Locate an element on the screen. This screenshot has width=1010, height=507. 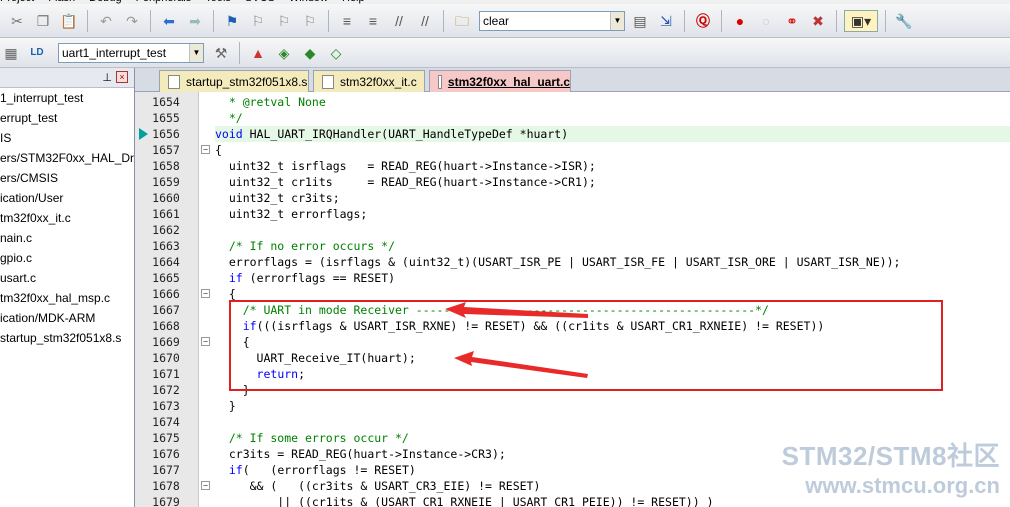
line-number: 1657 is located at coordinates (166, 150).